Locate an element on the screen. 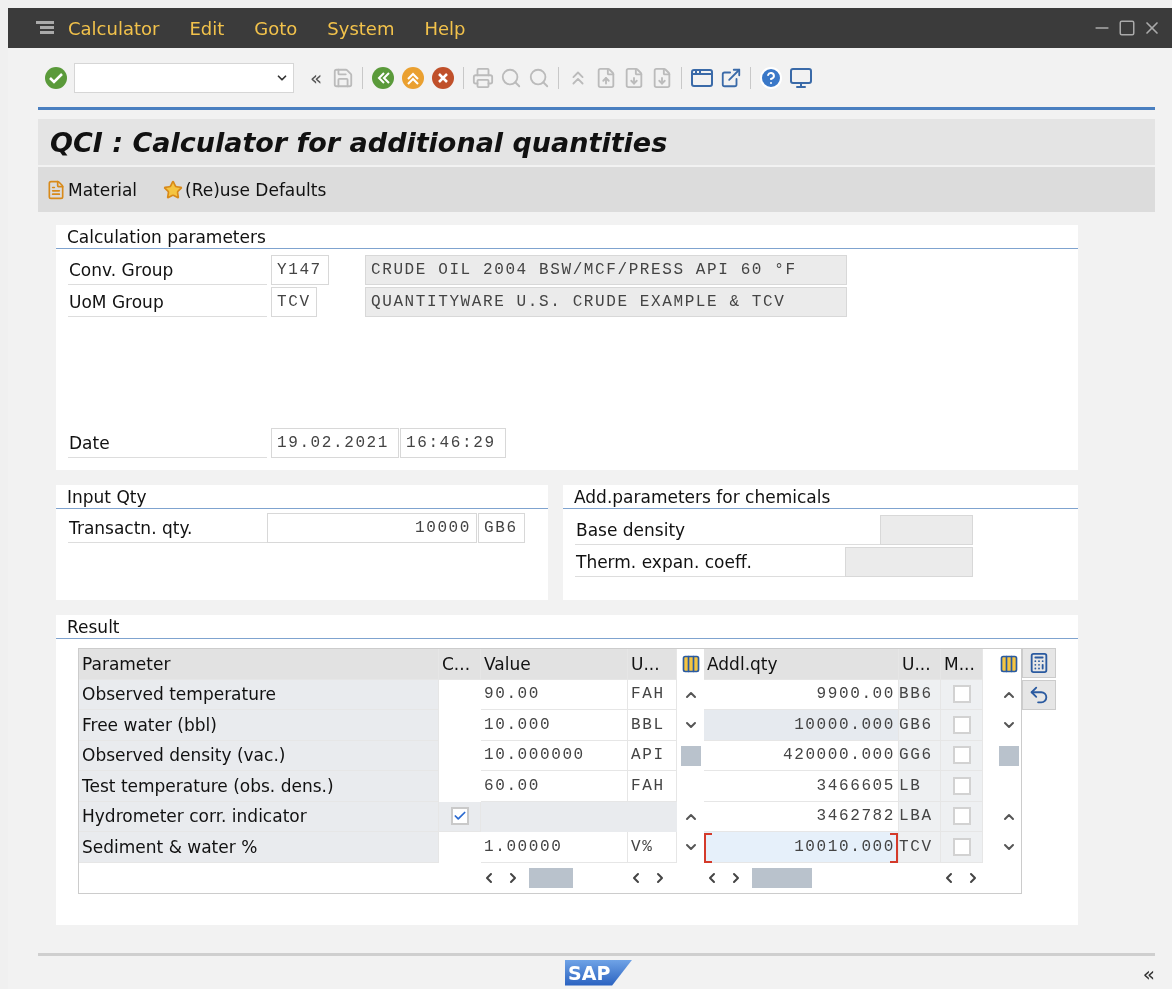 This screenshot has height=989, width=1172. confirm-icon is located at coordinates (56, 77).